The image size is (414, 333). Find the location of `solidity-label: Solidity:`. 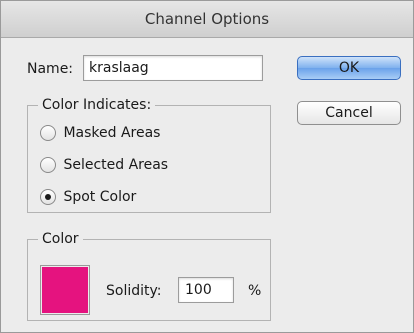

solidity-label: Solidity: is located at coordinates (134, 291).